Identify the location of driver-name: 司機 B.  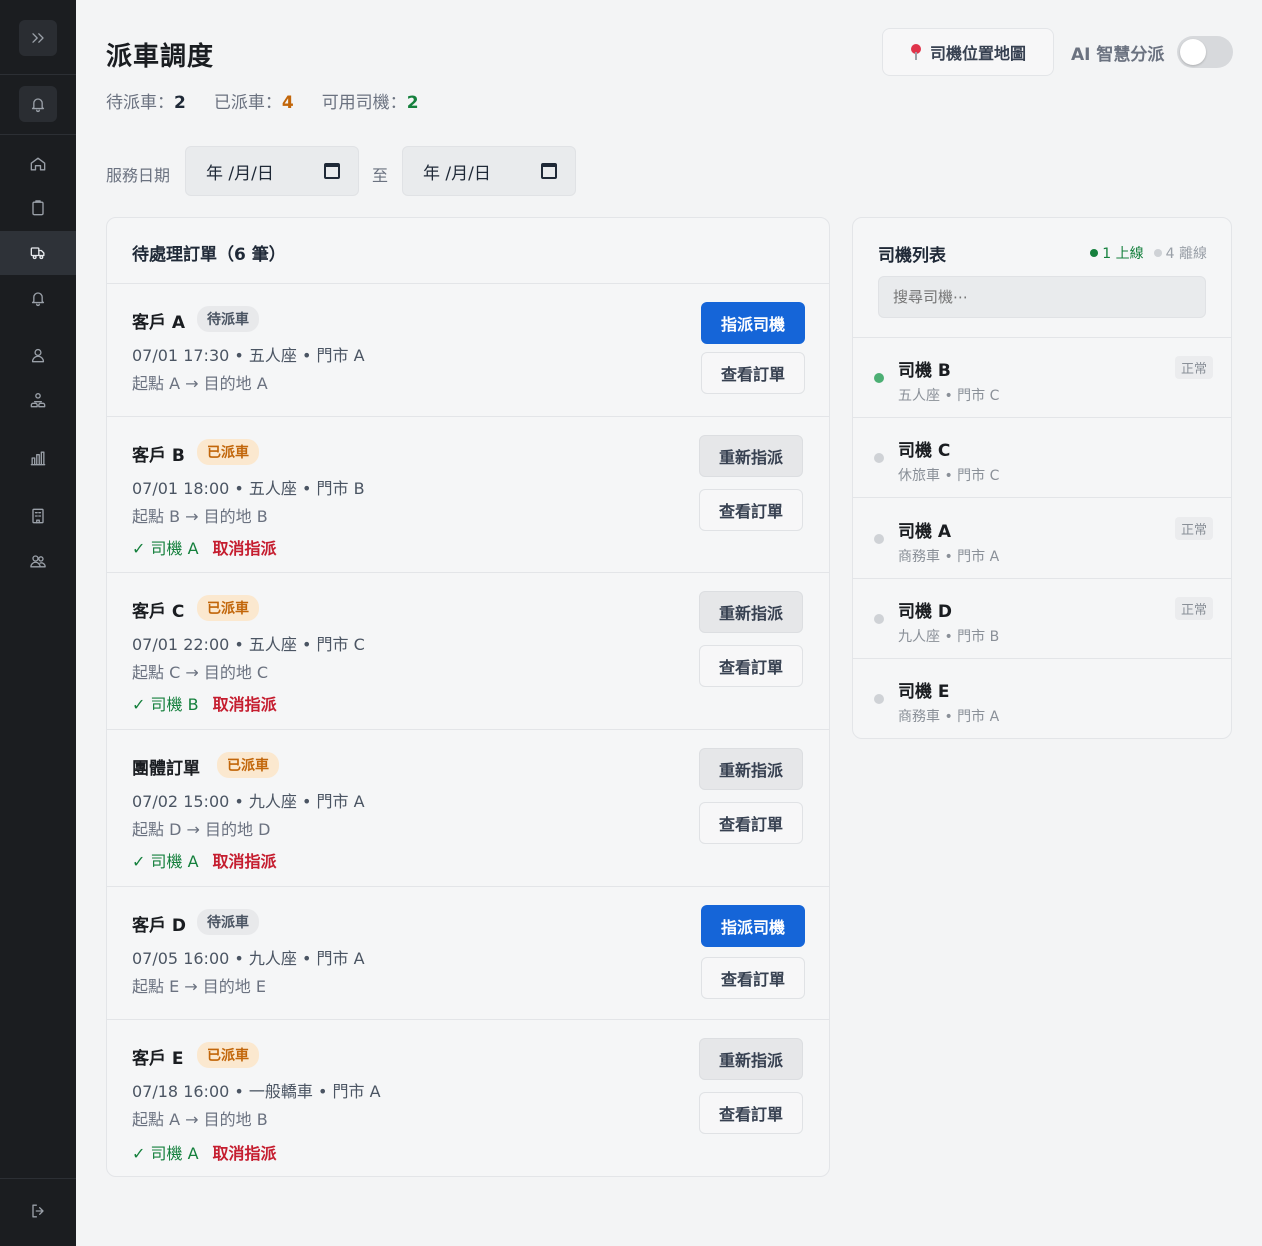
(924, 371).